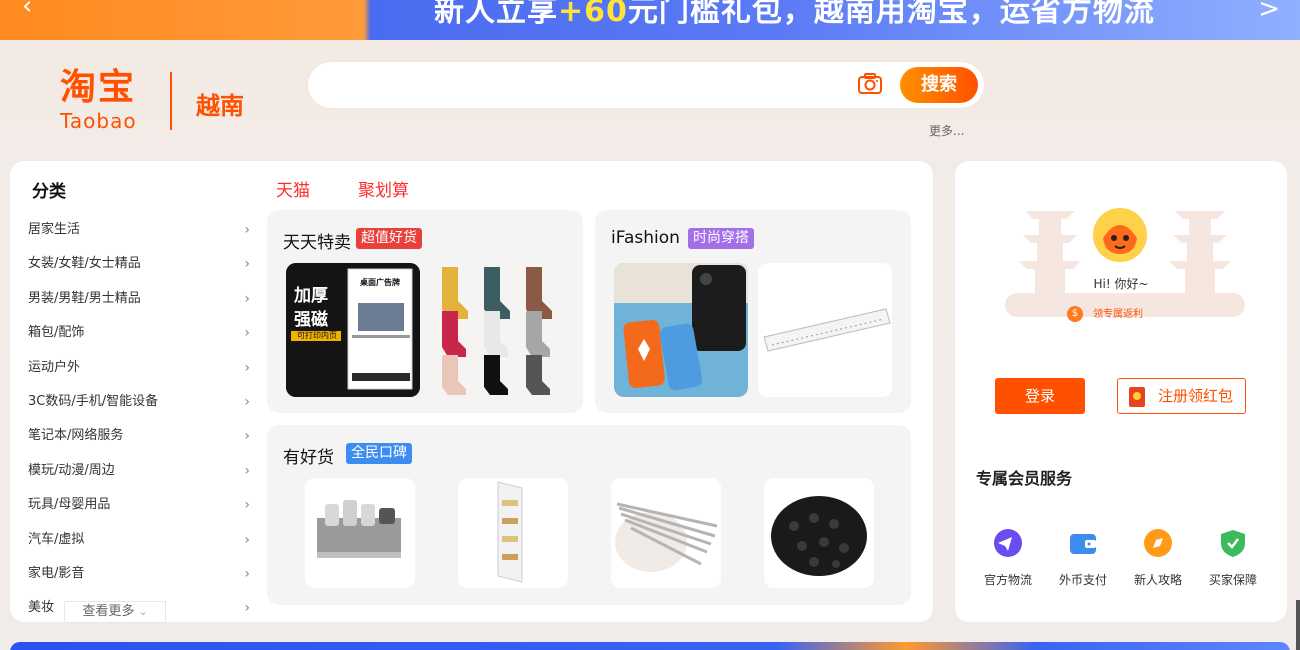 This screenshot has height=650, width=1300. What do you see at coordinates (115, 612) in the screenshot?
I see `view-more-button: 查看更多 ⌄` at bounding box center [115, 612].